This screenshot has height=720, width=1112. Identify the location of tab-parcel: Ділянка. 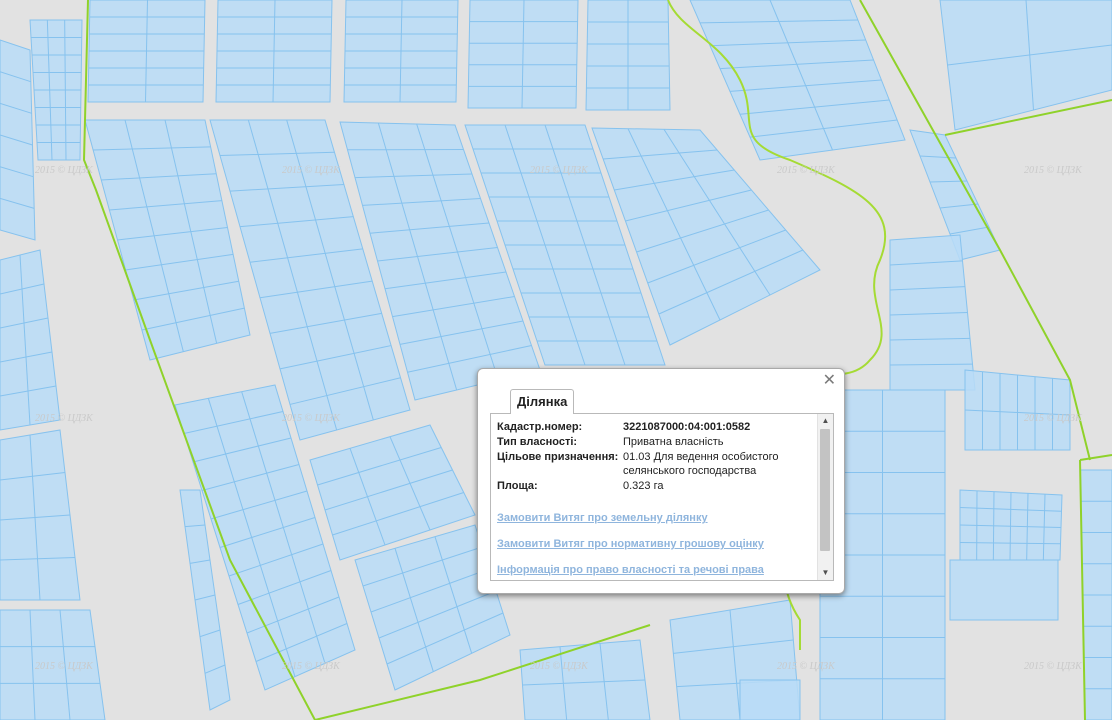
(542, 401).